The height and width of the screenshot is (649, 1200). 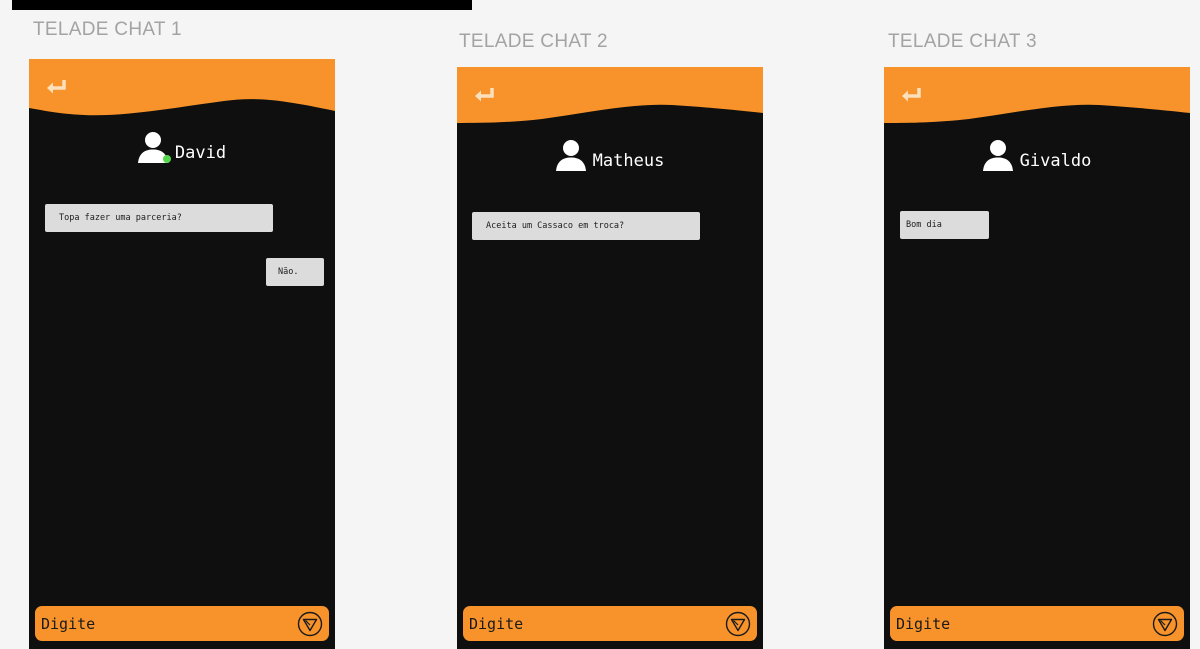 I want to click on contact-header: Givaldo, so click(x=1037, y=155).